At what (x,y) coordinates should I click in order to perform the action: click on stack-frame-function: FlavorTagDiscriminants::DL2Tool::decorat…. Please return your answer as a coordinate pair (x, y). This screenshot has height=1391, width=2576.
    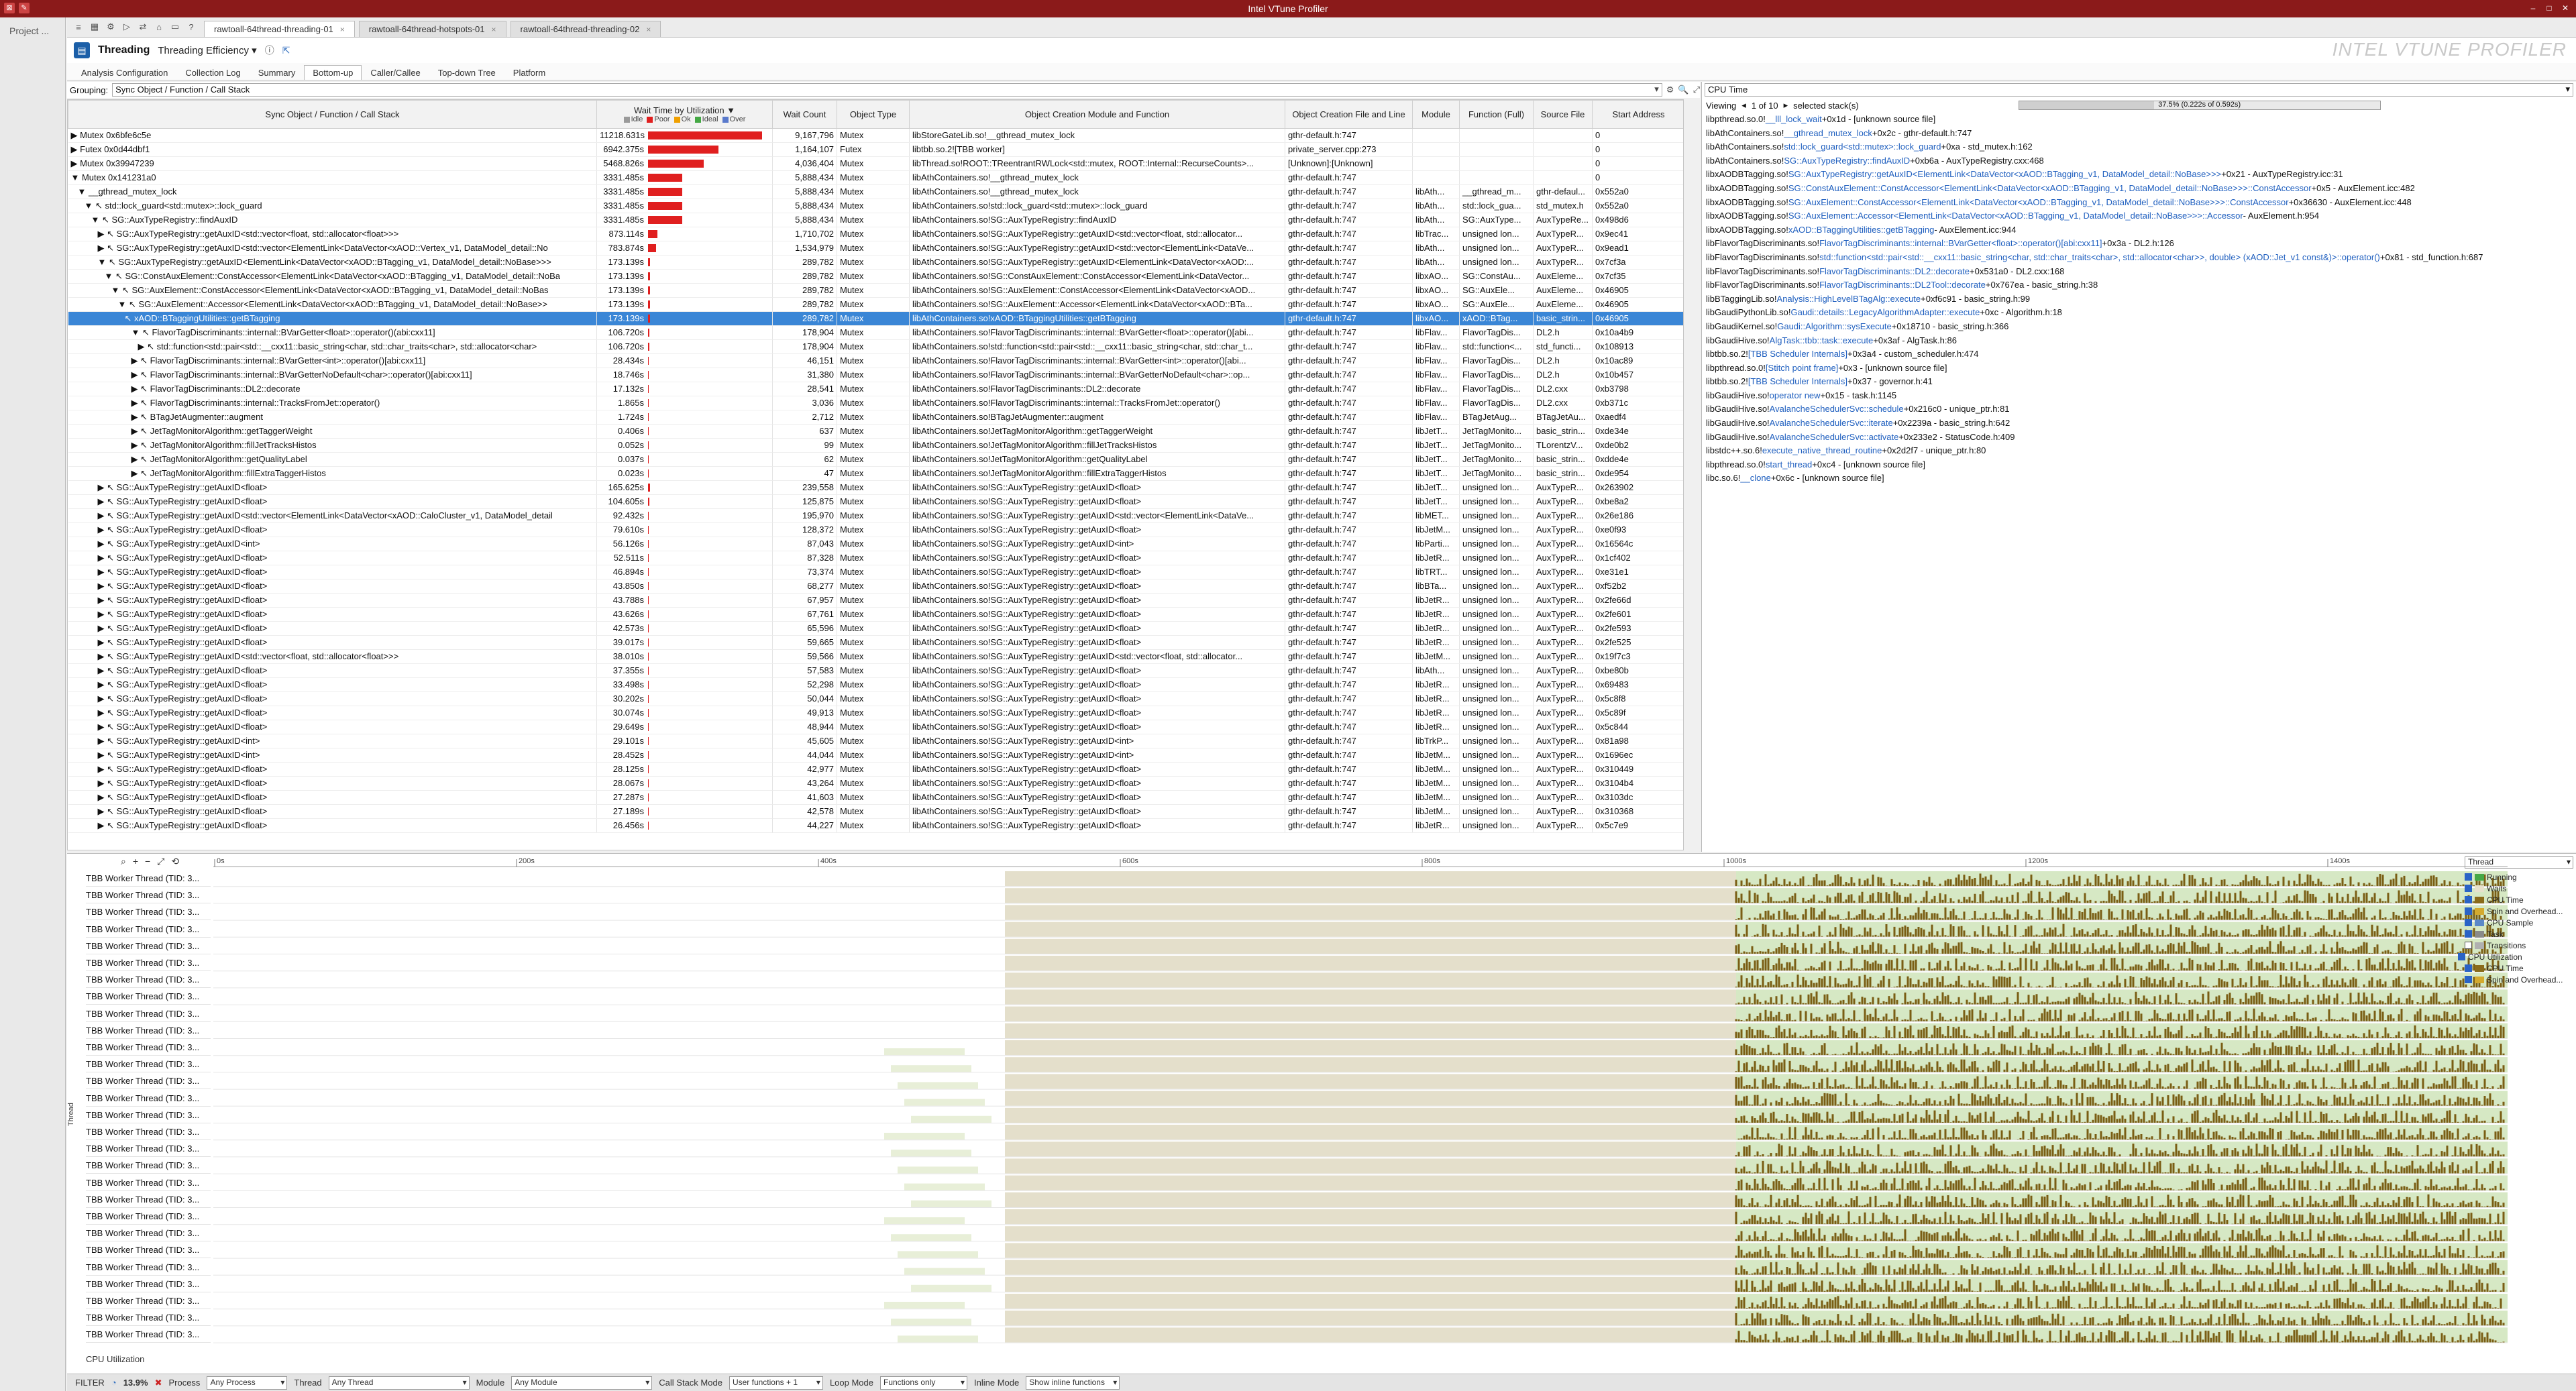
    Looking at the image, I should click on (1902, 285).